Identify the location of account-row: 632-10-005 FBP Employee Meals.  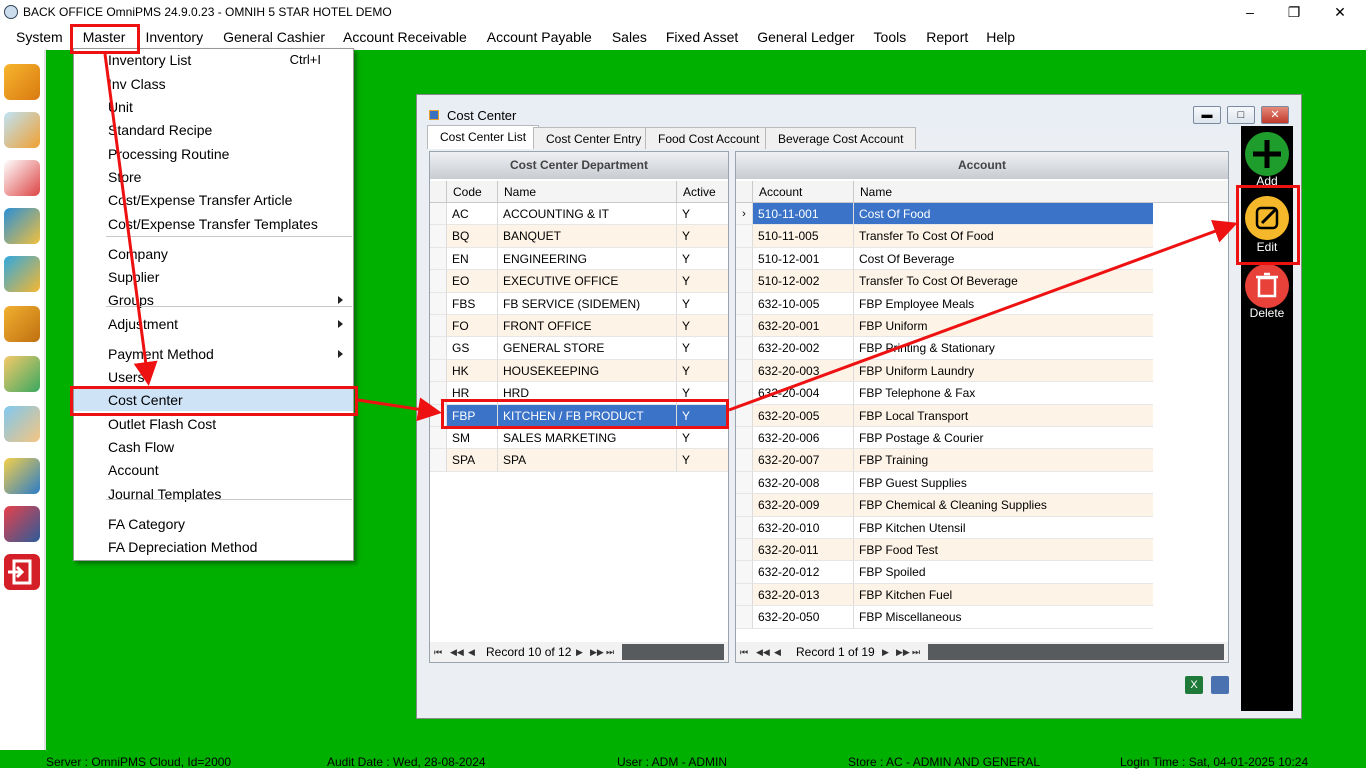
(945, 303).